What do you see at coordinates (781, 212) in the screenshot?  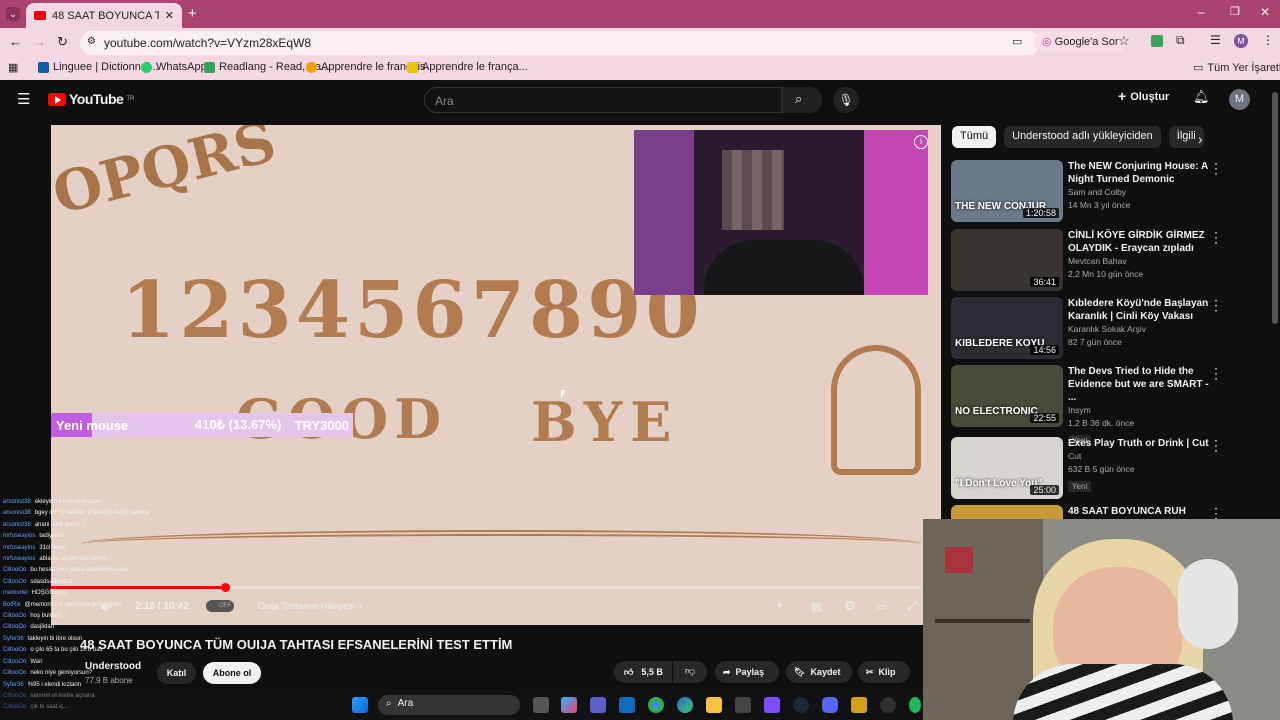 I see `streamer-picture-in-picture` at bounding box center [781, 212].